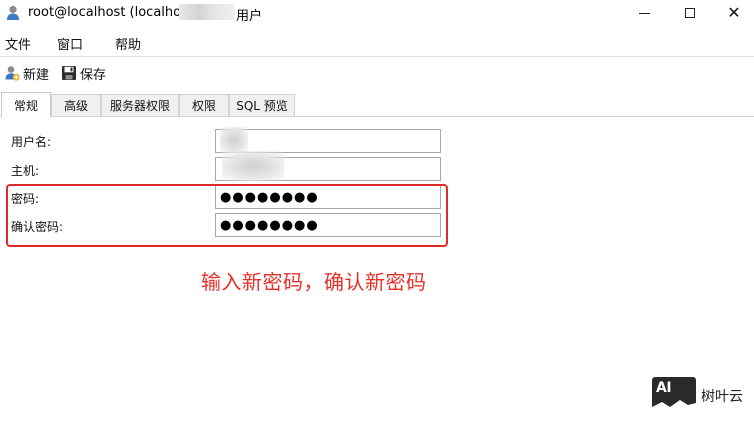 This screenshot has height=423, width=754. What do you see at coordinates (18, 43) in the screenshot?
I see `menu-file: 文件` at bounding box center [18, 43].